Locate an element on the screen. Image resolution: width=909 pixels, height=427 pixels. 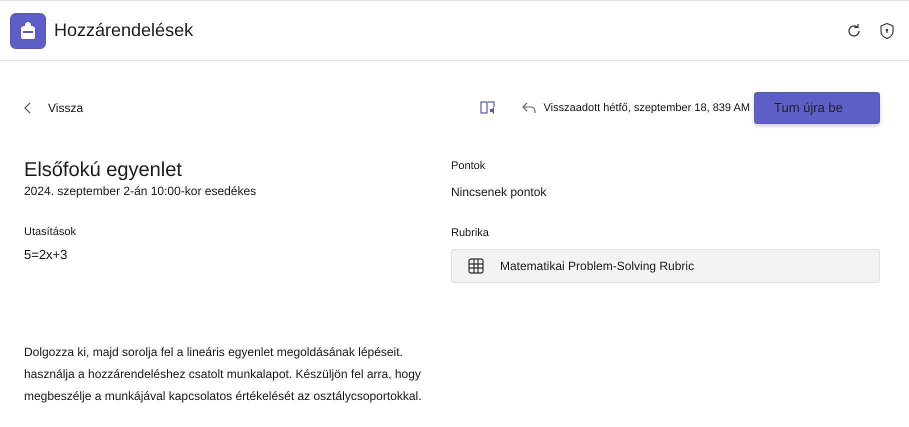
back-chevron-icon is located at coordinates (28, 108).